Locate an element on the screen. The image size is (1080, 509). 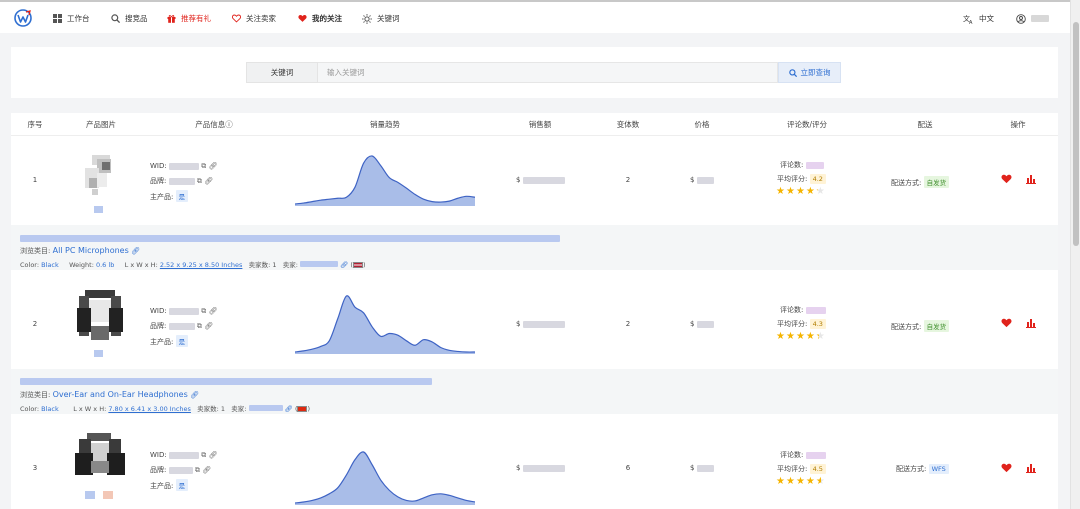
rating-badge: 4.5 is located at coordinates (817, 469).